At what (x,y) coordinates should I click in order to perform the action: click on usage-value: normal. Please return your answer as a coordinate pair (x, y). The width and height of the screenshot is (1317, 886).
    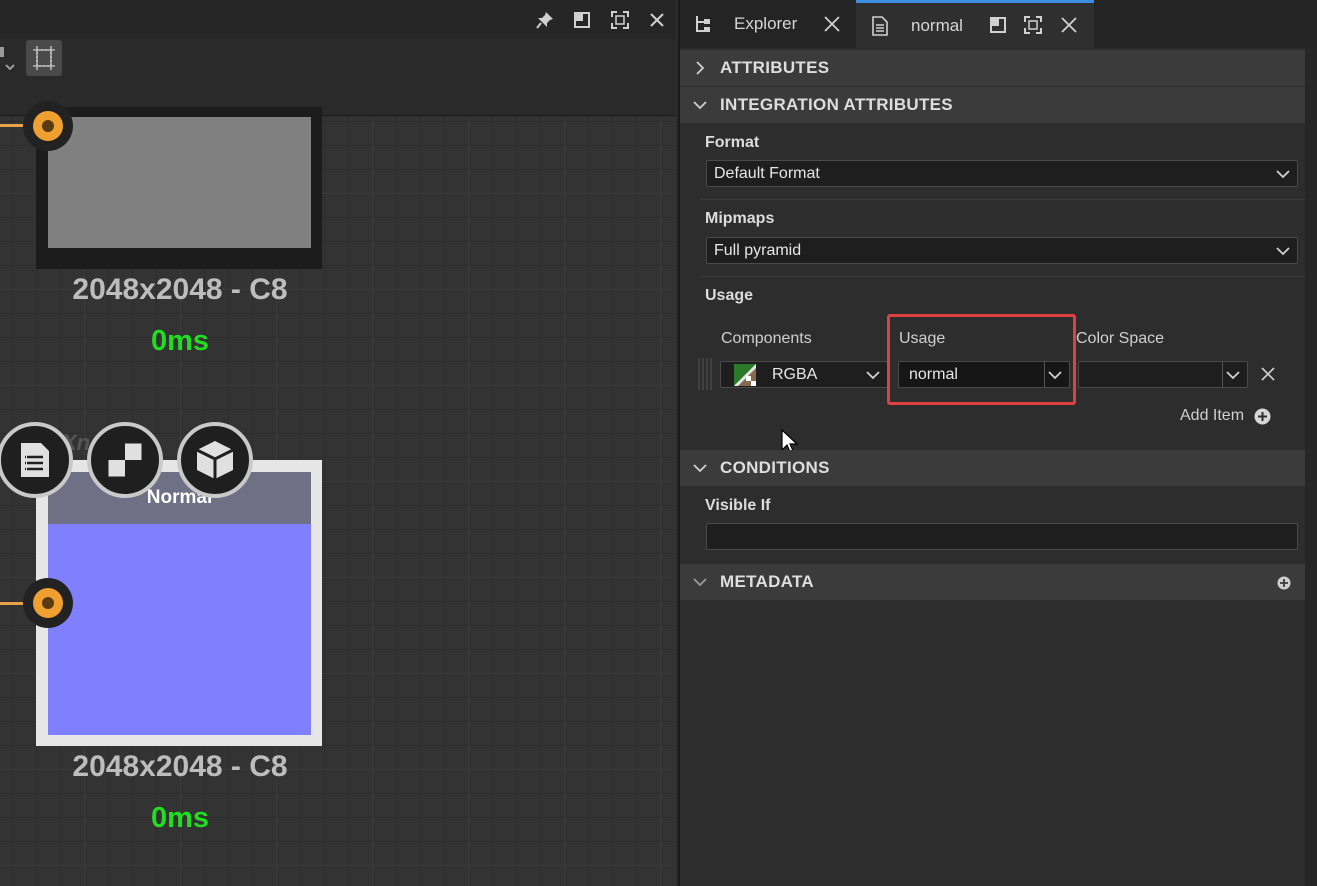
    Looking at the image, I should click on (933, 374).